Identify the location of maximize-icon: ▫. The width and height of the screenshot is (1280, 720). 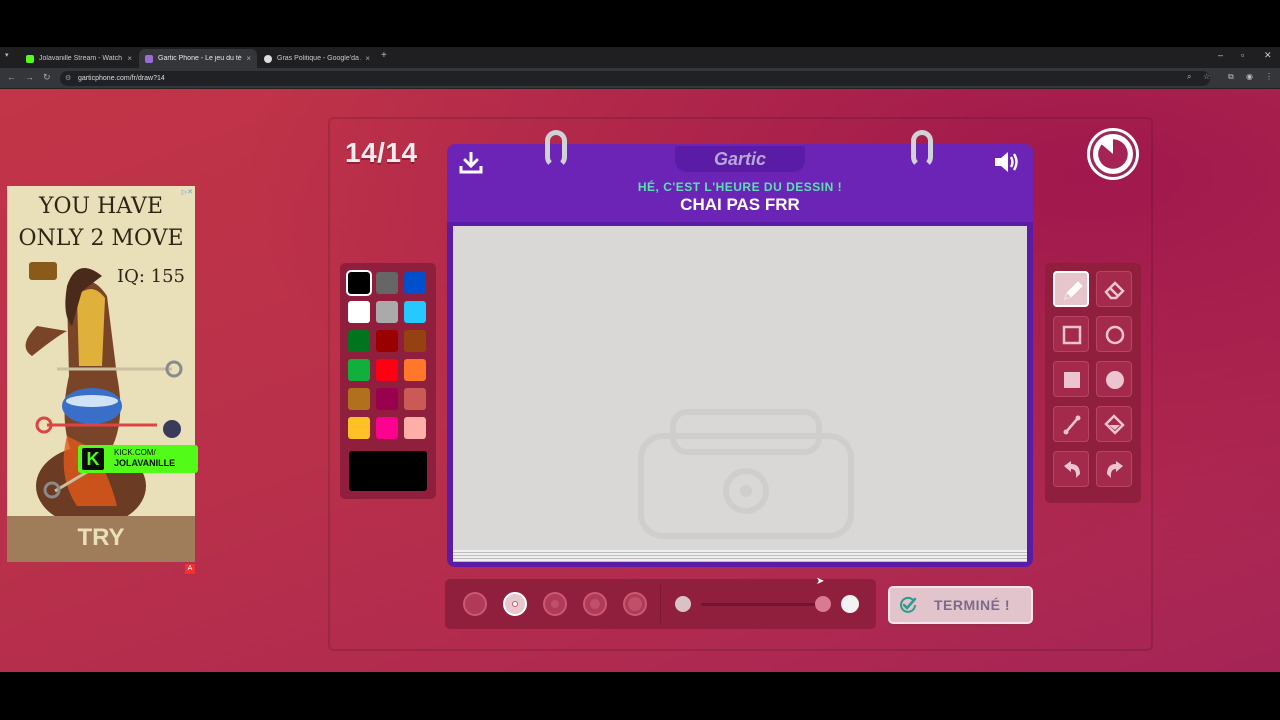
(1242, 55).